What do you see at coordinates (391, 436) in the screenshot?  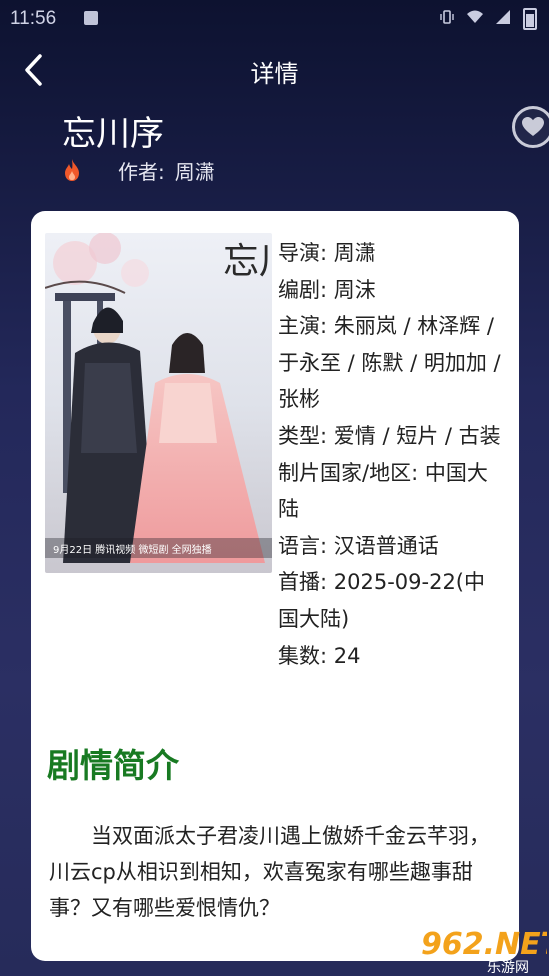 I see `info-genre: 类型爱情 / 短片 / 古装` at bounding box center [391, 436].